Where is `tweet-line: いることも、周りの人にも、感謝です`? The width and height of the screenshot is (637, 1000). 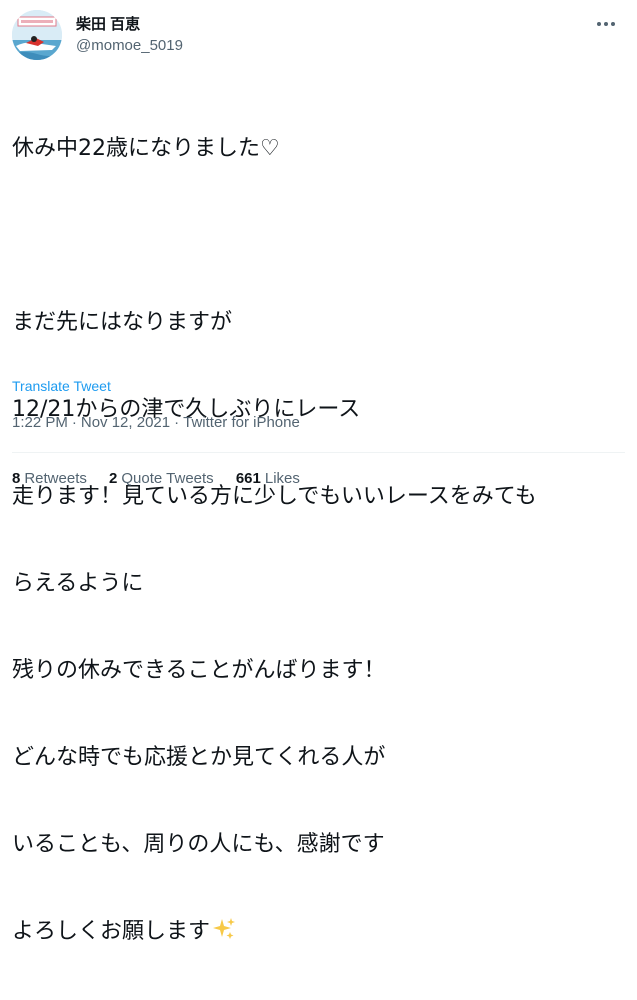
tweet-line: いることも、周りの人にも、感謝です is located at coordinates (198, 844).